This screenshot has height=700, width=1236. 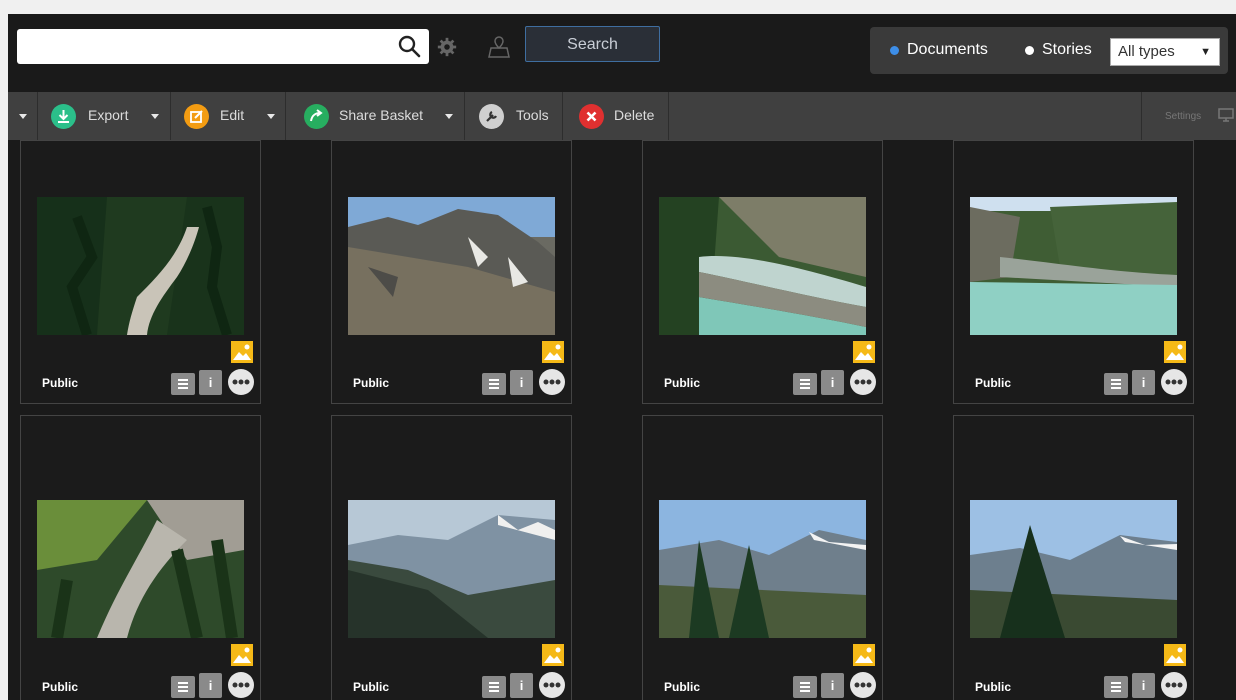 I want to click on delete-button: Delete, so click(x=634, y=115).